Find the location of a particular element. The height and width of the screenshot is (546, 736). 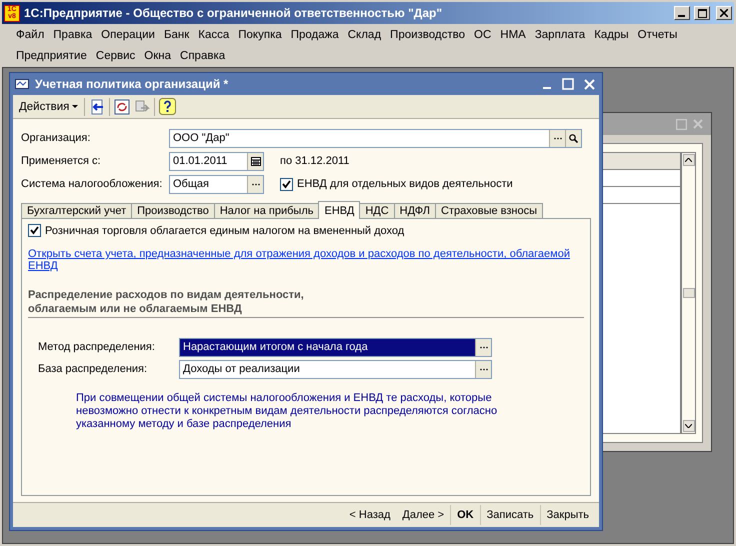

checkbox-label: Розничная торговля облагается единым налогом на вмененный доход is located at coordinates (224, 230).